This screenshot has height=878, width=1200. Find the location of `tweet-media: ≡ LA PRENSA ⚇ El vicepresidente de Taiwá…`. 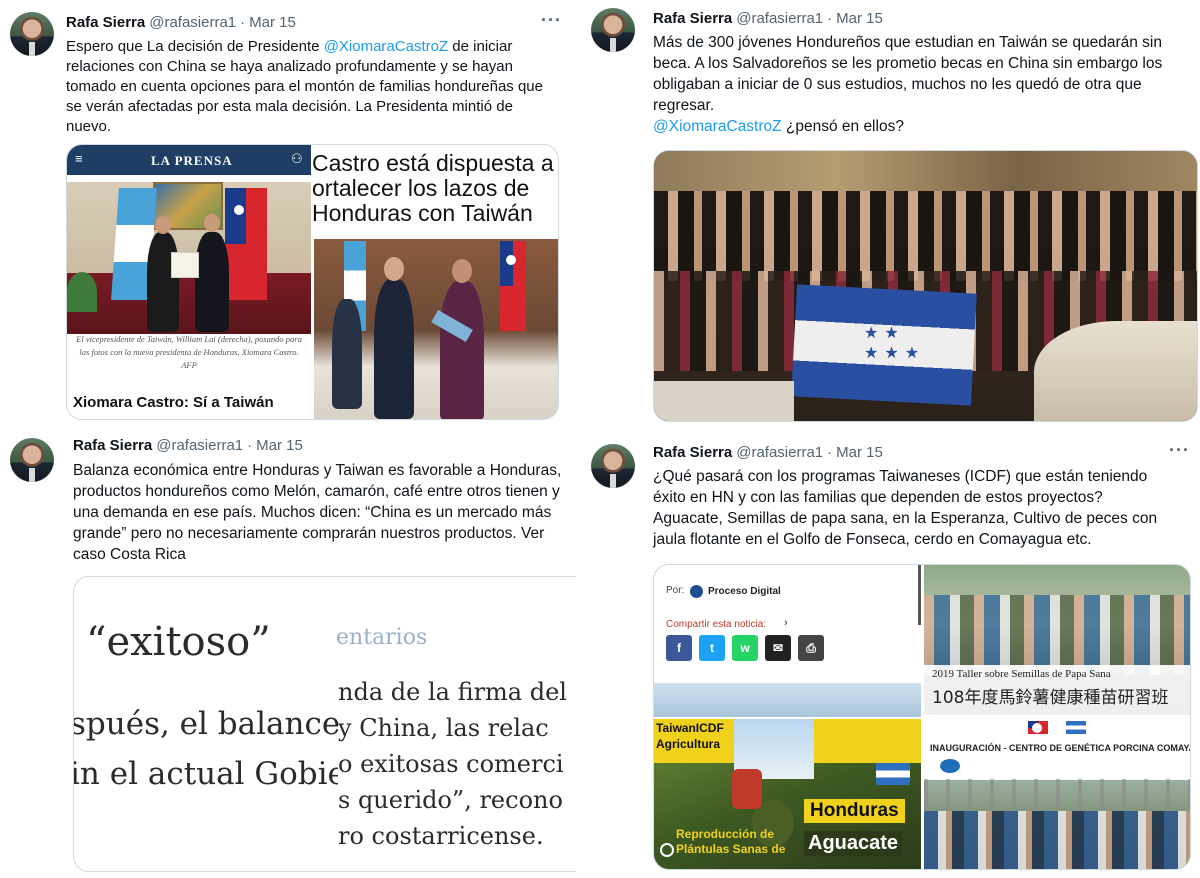

tweet-media: ≡ LA PRENSA ⚇ El vicepresidente de Taiwá… is located at coordinates (312, 282).